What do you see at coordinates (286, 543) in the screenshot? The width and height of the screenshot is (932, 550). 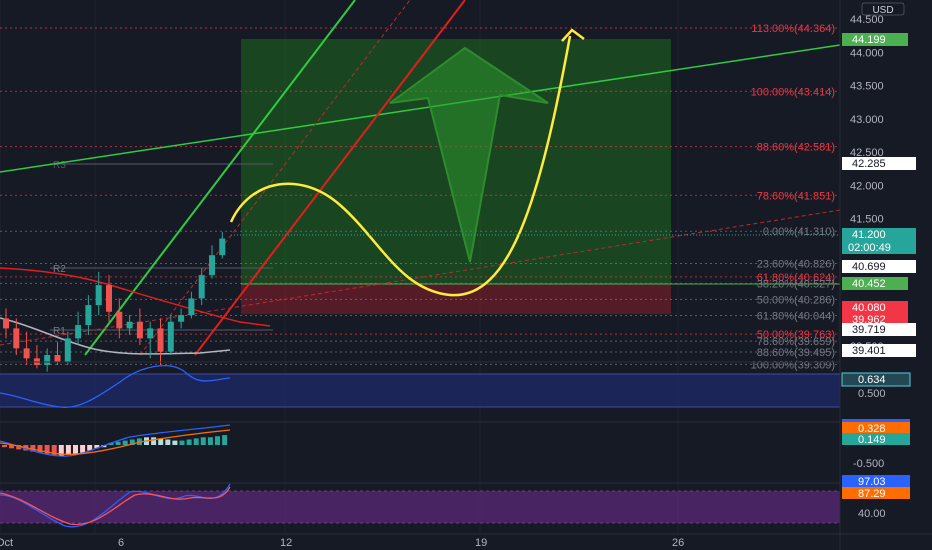 I see `time-label-12: 12` at bounding box center [286, 543].